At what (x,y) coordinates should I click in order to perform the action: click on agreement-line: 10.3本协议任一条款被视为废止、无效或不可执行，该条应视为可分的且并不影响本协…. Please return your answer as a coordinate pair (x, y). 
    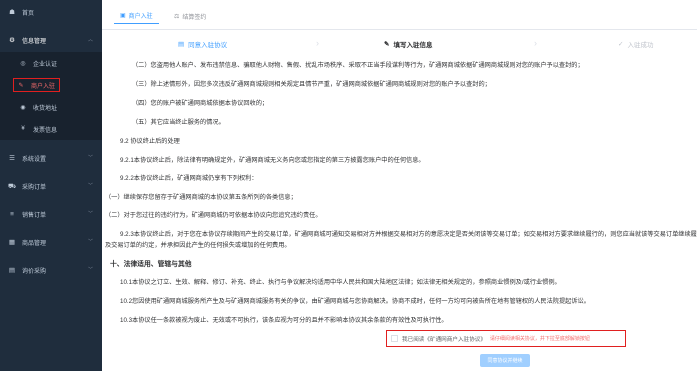
    Looking at the image, I should click on (284, 320).